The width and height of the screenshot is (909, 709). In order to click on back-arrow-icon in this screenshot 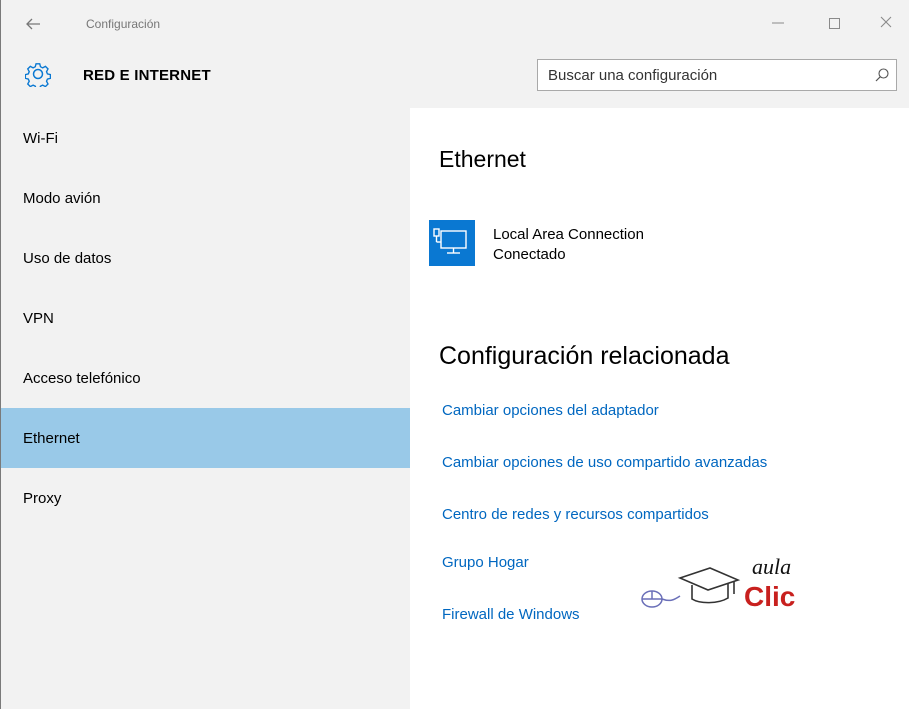, I will do `click(34, 24)`.